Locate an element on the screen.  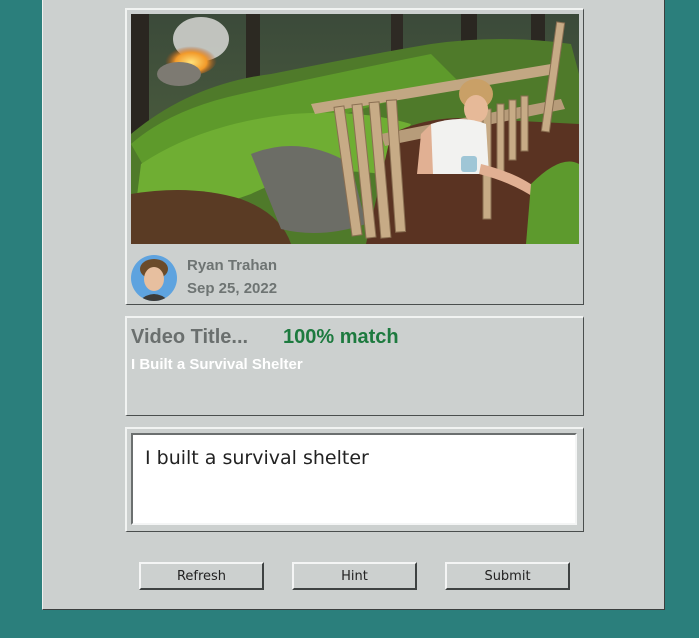
channel-avatar is located at coordinates (154, 278).